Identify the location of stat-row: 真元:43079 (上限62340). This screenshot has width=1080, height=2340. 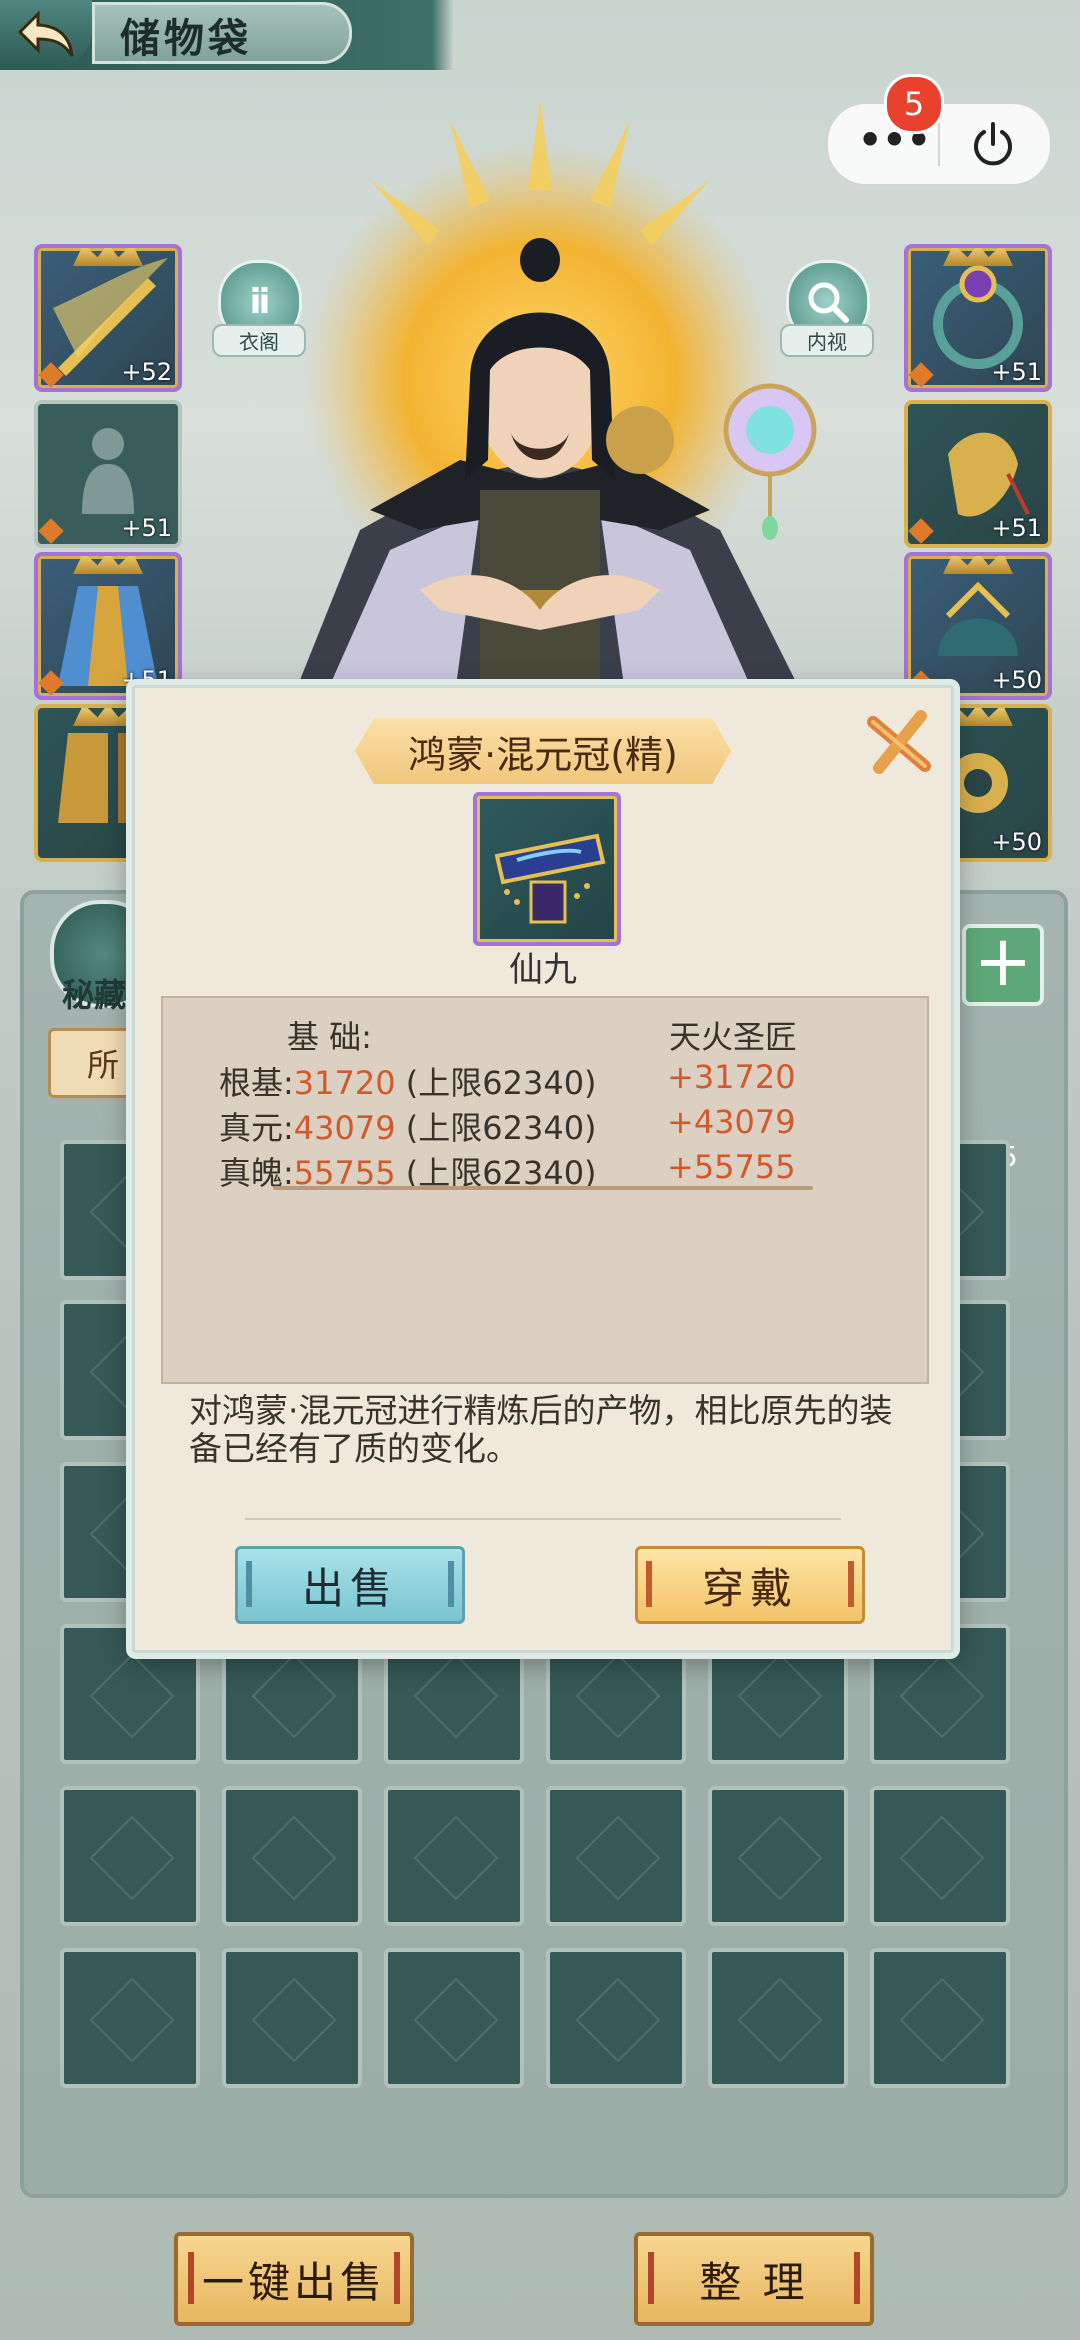
(408, 1126).